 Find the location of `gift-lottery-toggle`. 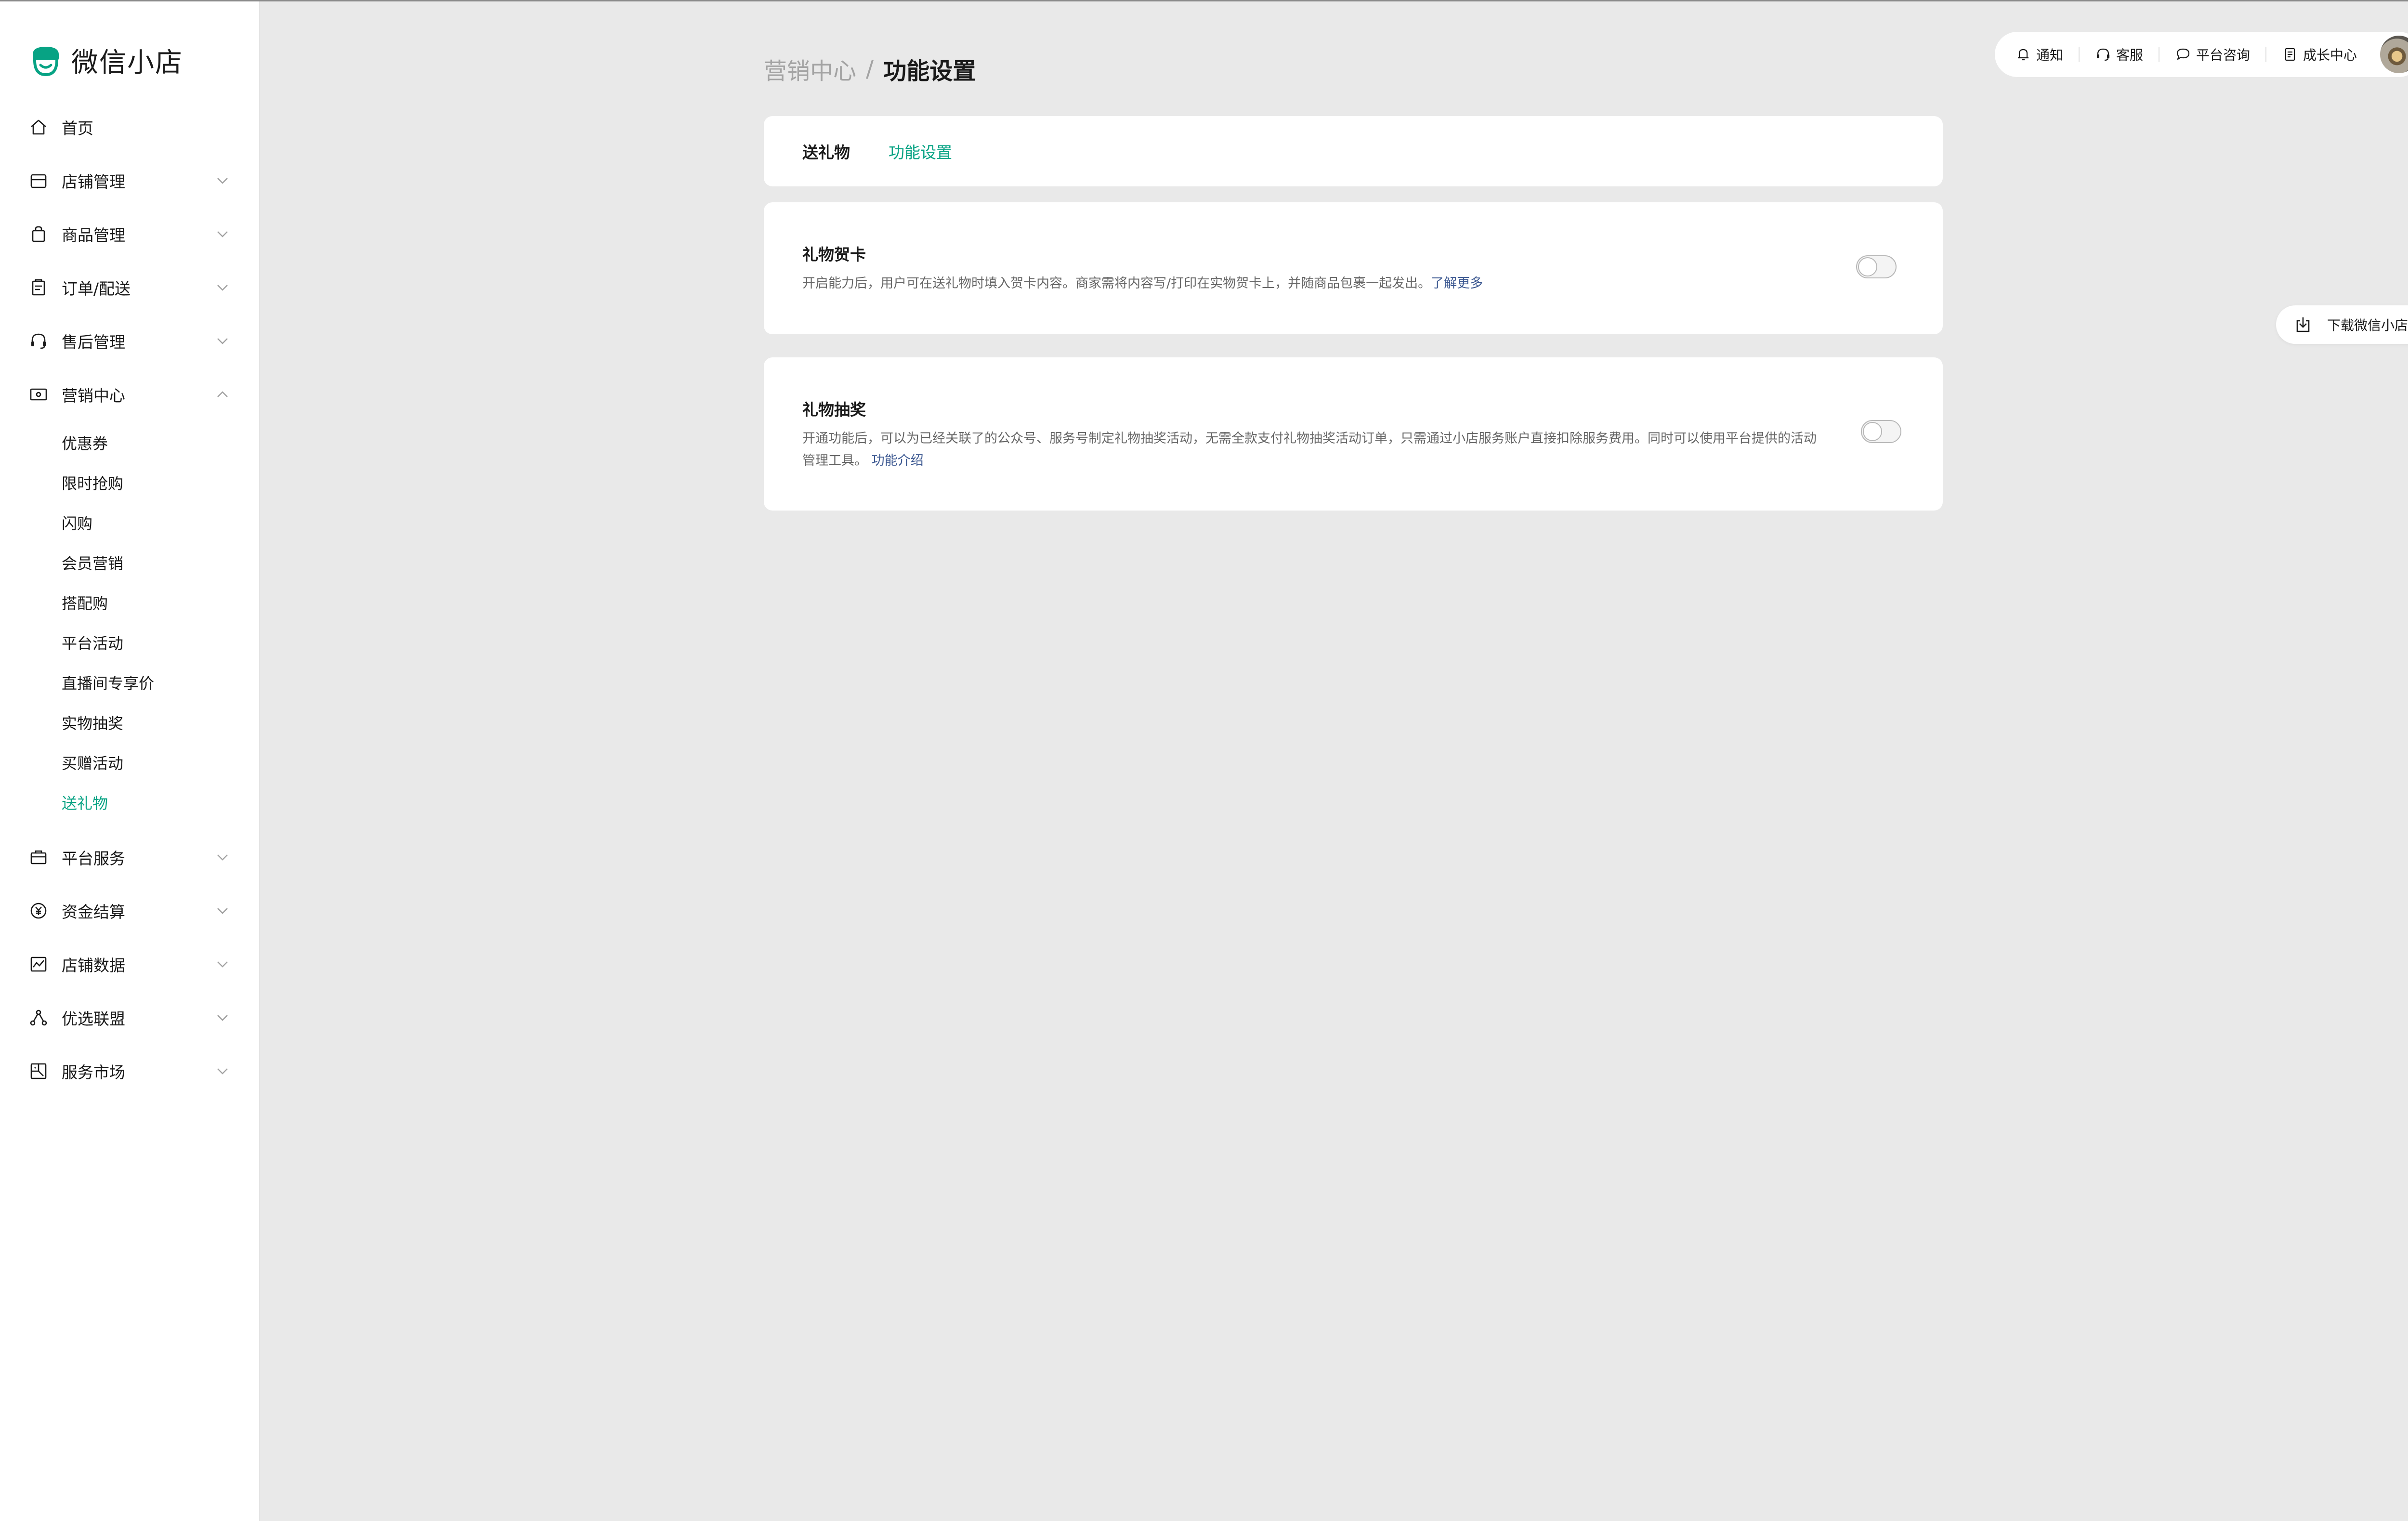

gift-lottery-toggle is located at coordinates (1881, 431).